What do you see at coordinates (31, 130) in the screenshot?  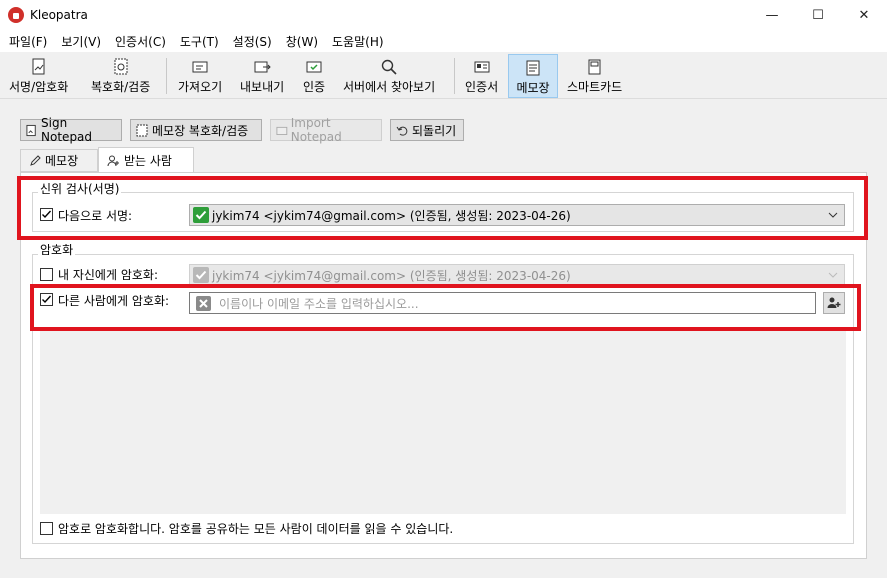 I see `sign-notepad-icon` at bounding box center [31, 130].